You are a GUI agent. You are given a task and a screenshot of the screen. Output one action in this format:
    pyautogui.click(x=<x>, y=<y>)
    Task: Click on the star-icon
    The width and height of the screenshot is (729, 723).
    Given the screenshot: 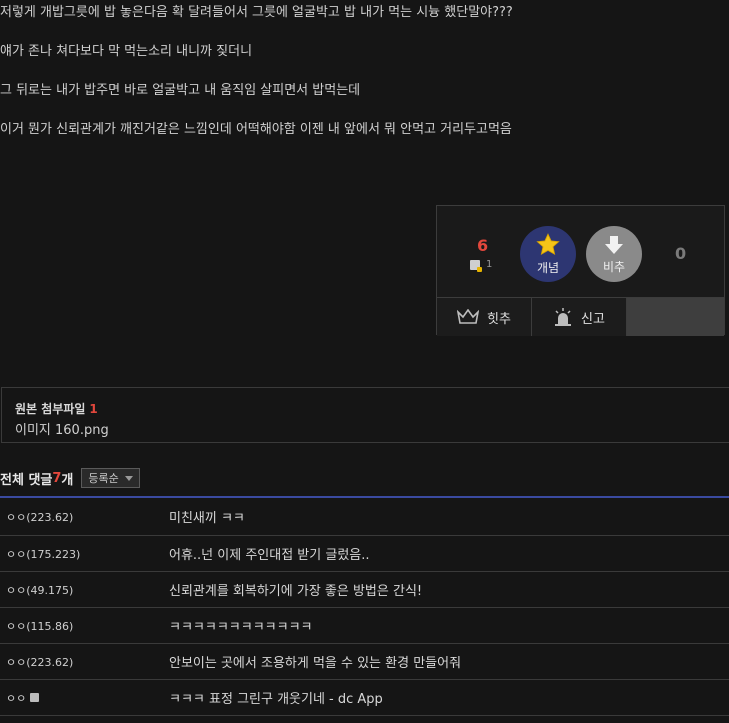 What is the action you would take?
    pyautogui.click(x=548, y=244)
    